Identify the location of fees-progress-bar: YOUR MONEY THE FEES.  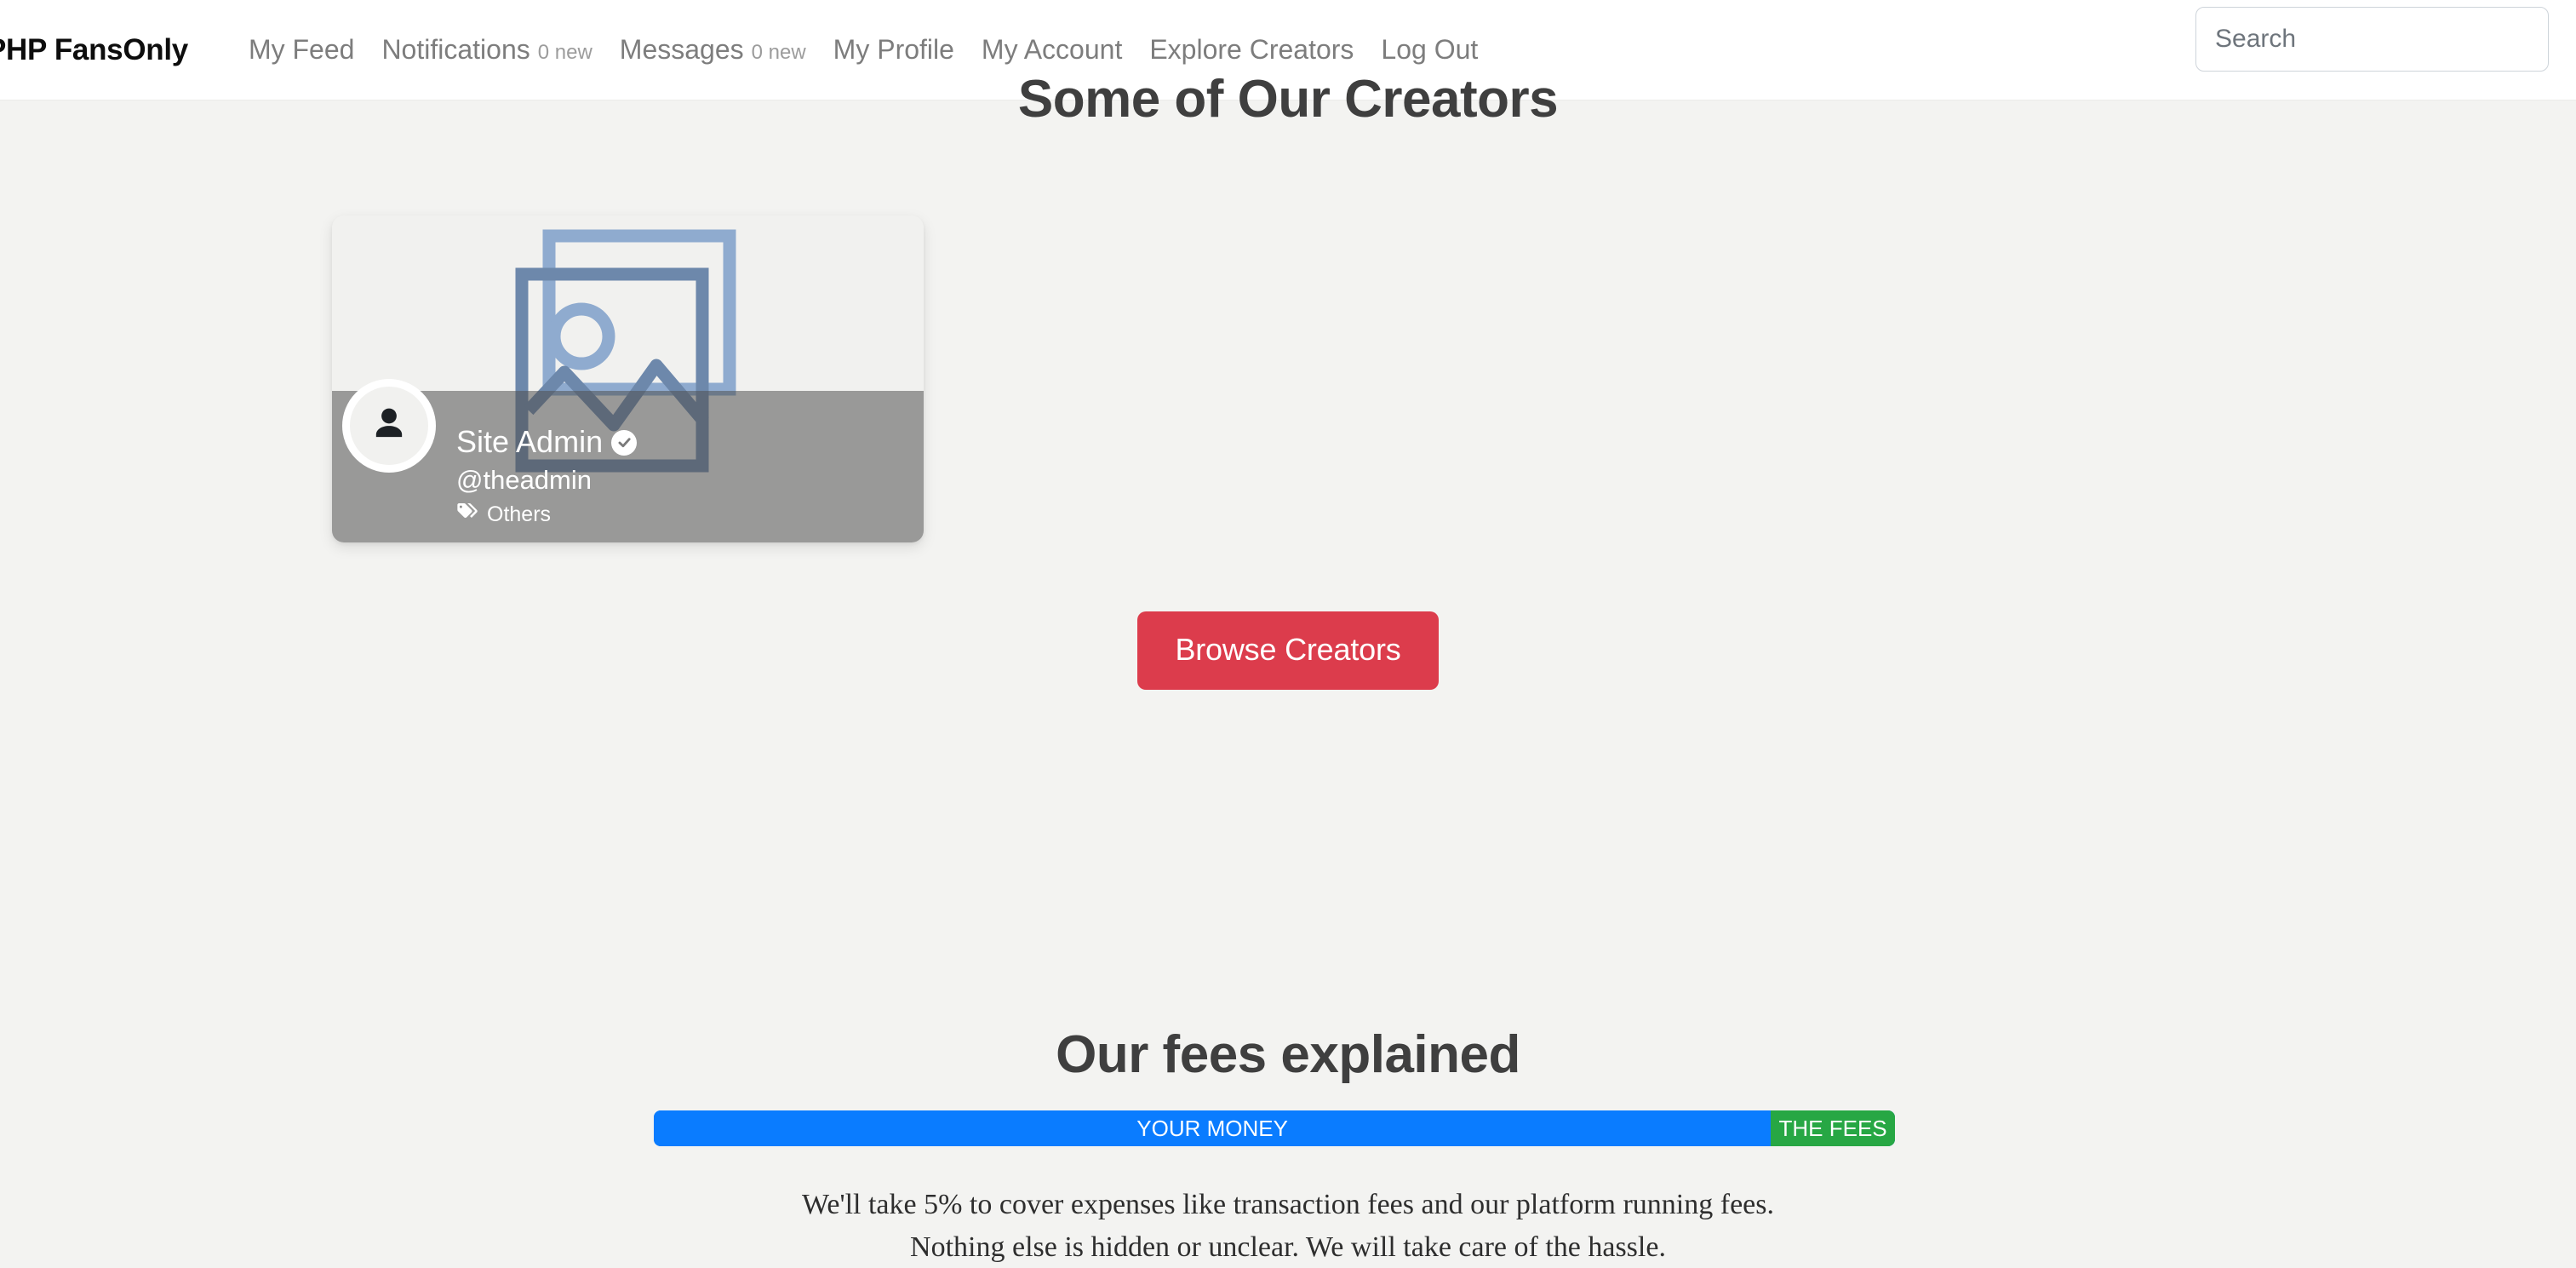
(1274, 1128).